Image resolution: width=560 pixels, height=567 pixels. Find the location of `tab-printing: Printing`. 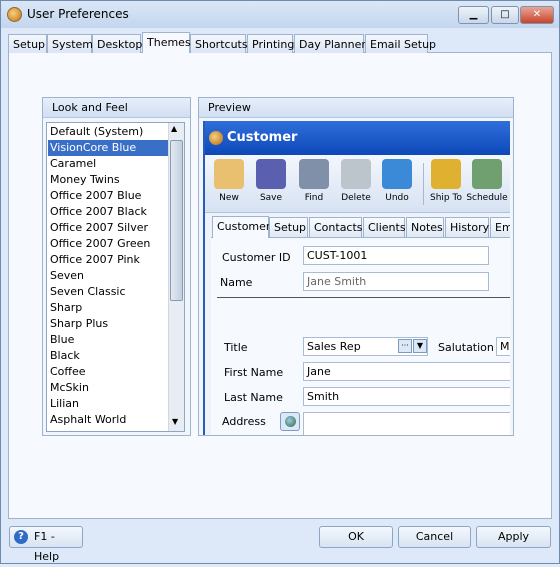

tab-printing: Printing is located at coordinates (270, 43).